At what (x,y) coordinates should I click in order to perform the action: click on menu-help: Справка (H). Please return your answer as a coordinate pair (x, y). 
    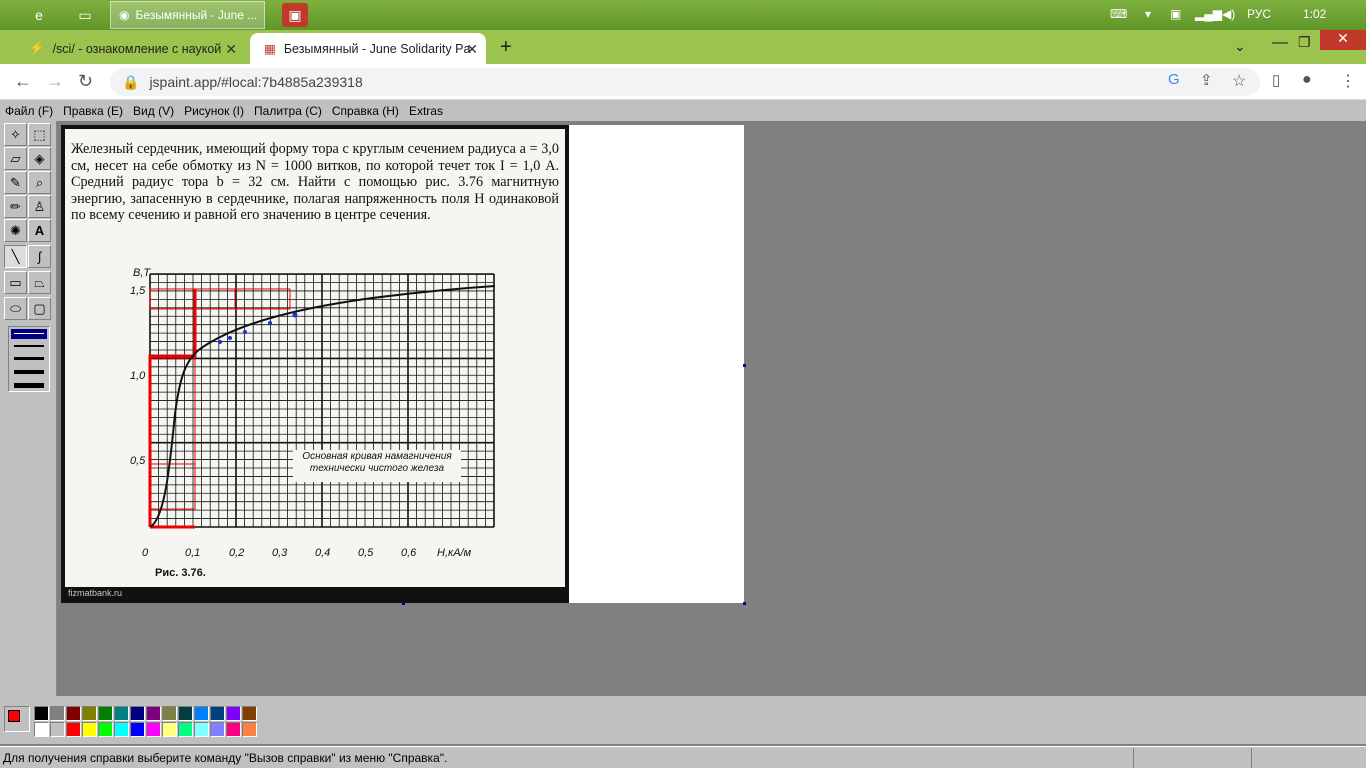
    Looking at the image, I should click on (365, 111).